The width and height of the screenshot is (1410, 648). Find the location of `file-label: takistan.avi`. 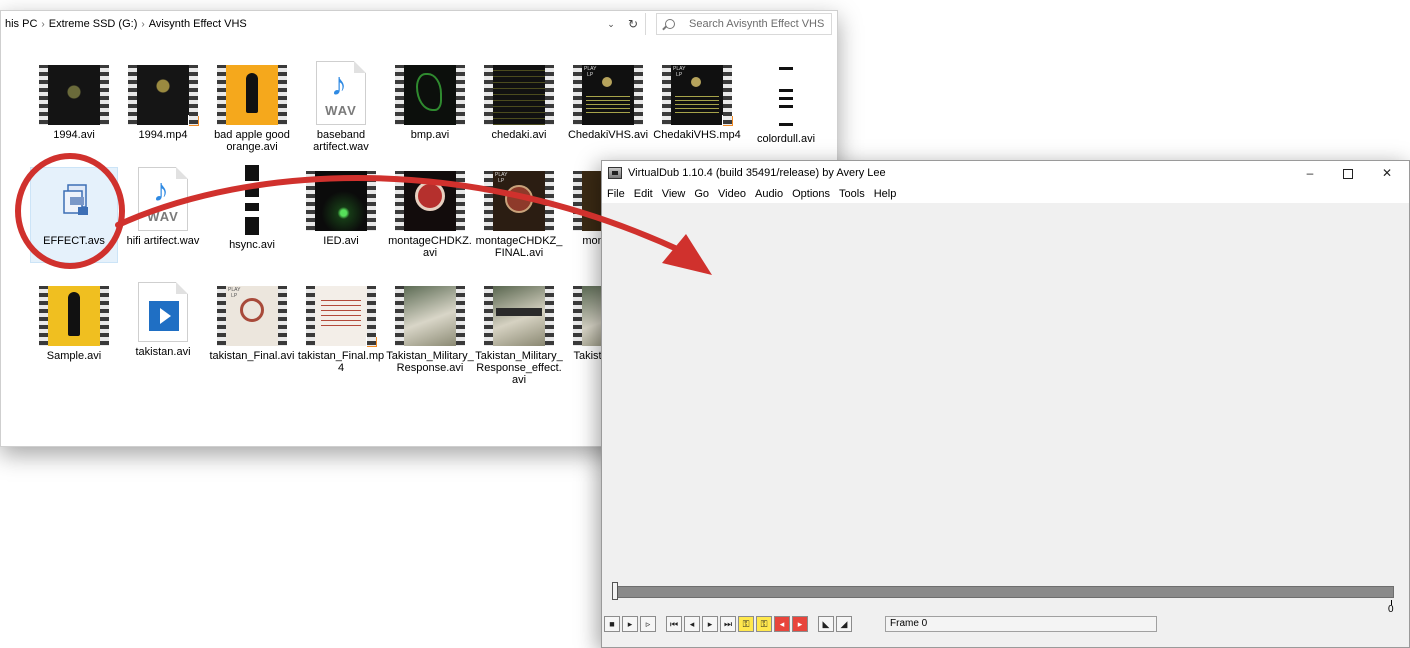

file-label: takistan.avi is located at coordinates (163, 352).